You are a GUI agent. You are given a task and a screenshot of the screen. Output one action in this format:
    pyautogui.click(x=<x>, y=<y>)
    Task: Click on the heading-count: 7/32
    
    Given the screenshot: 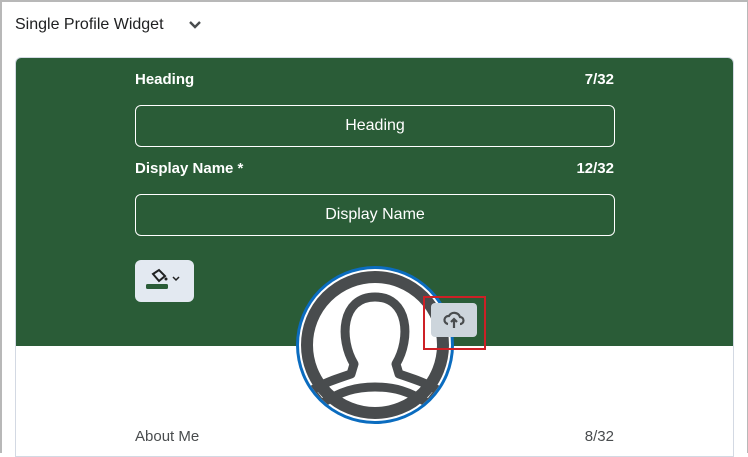 What is the action you would take?
    pyautogui.click(x=599, y=79)
    